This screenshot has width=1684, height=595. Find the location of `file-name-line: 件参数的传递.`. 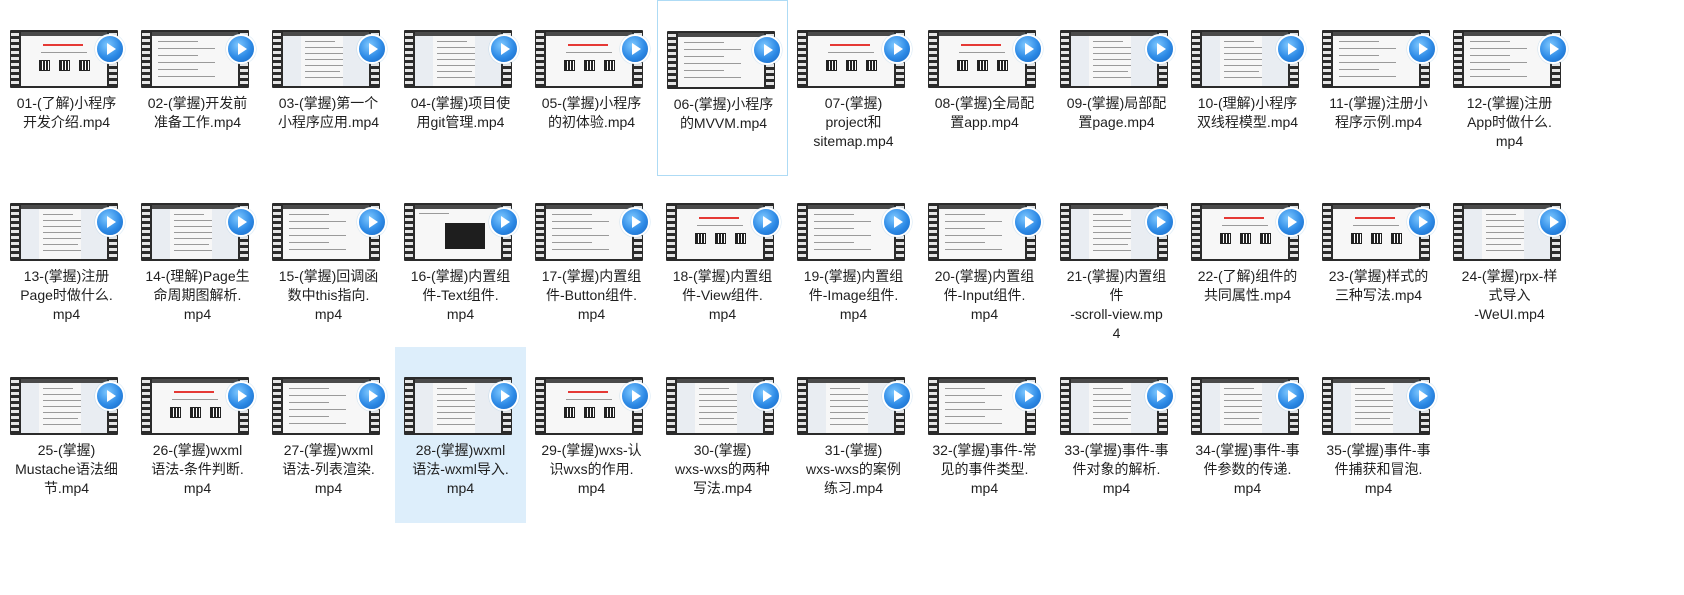

file-name-line: 件参数的传递. is located at coordinates (1247, 469).